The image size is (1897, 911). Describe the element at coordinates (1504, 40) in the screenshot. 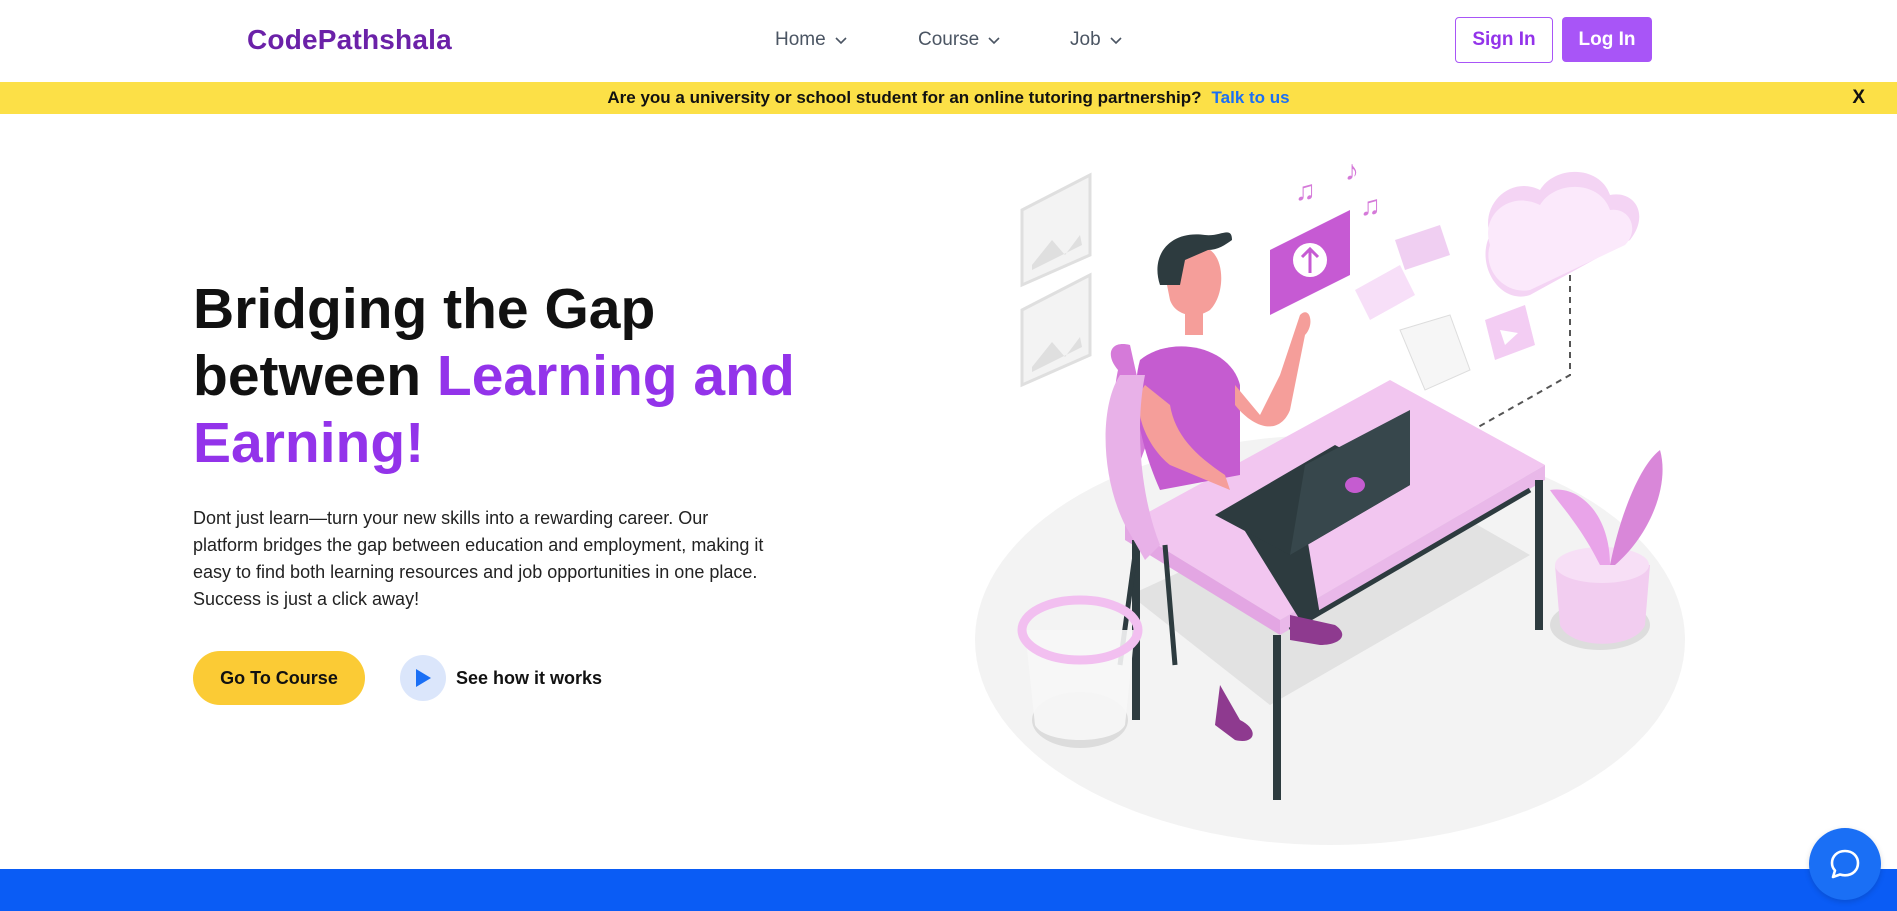

I see `sign-in-button: Sign In` at that location.